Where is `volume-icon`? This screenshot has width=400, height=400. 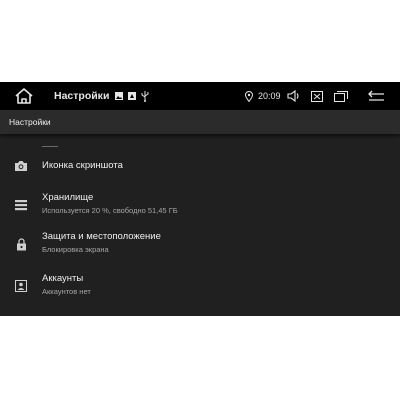
volume-icon is located at coordinates (294, 96).